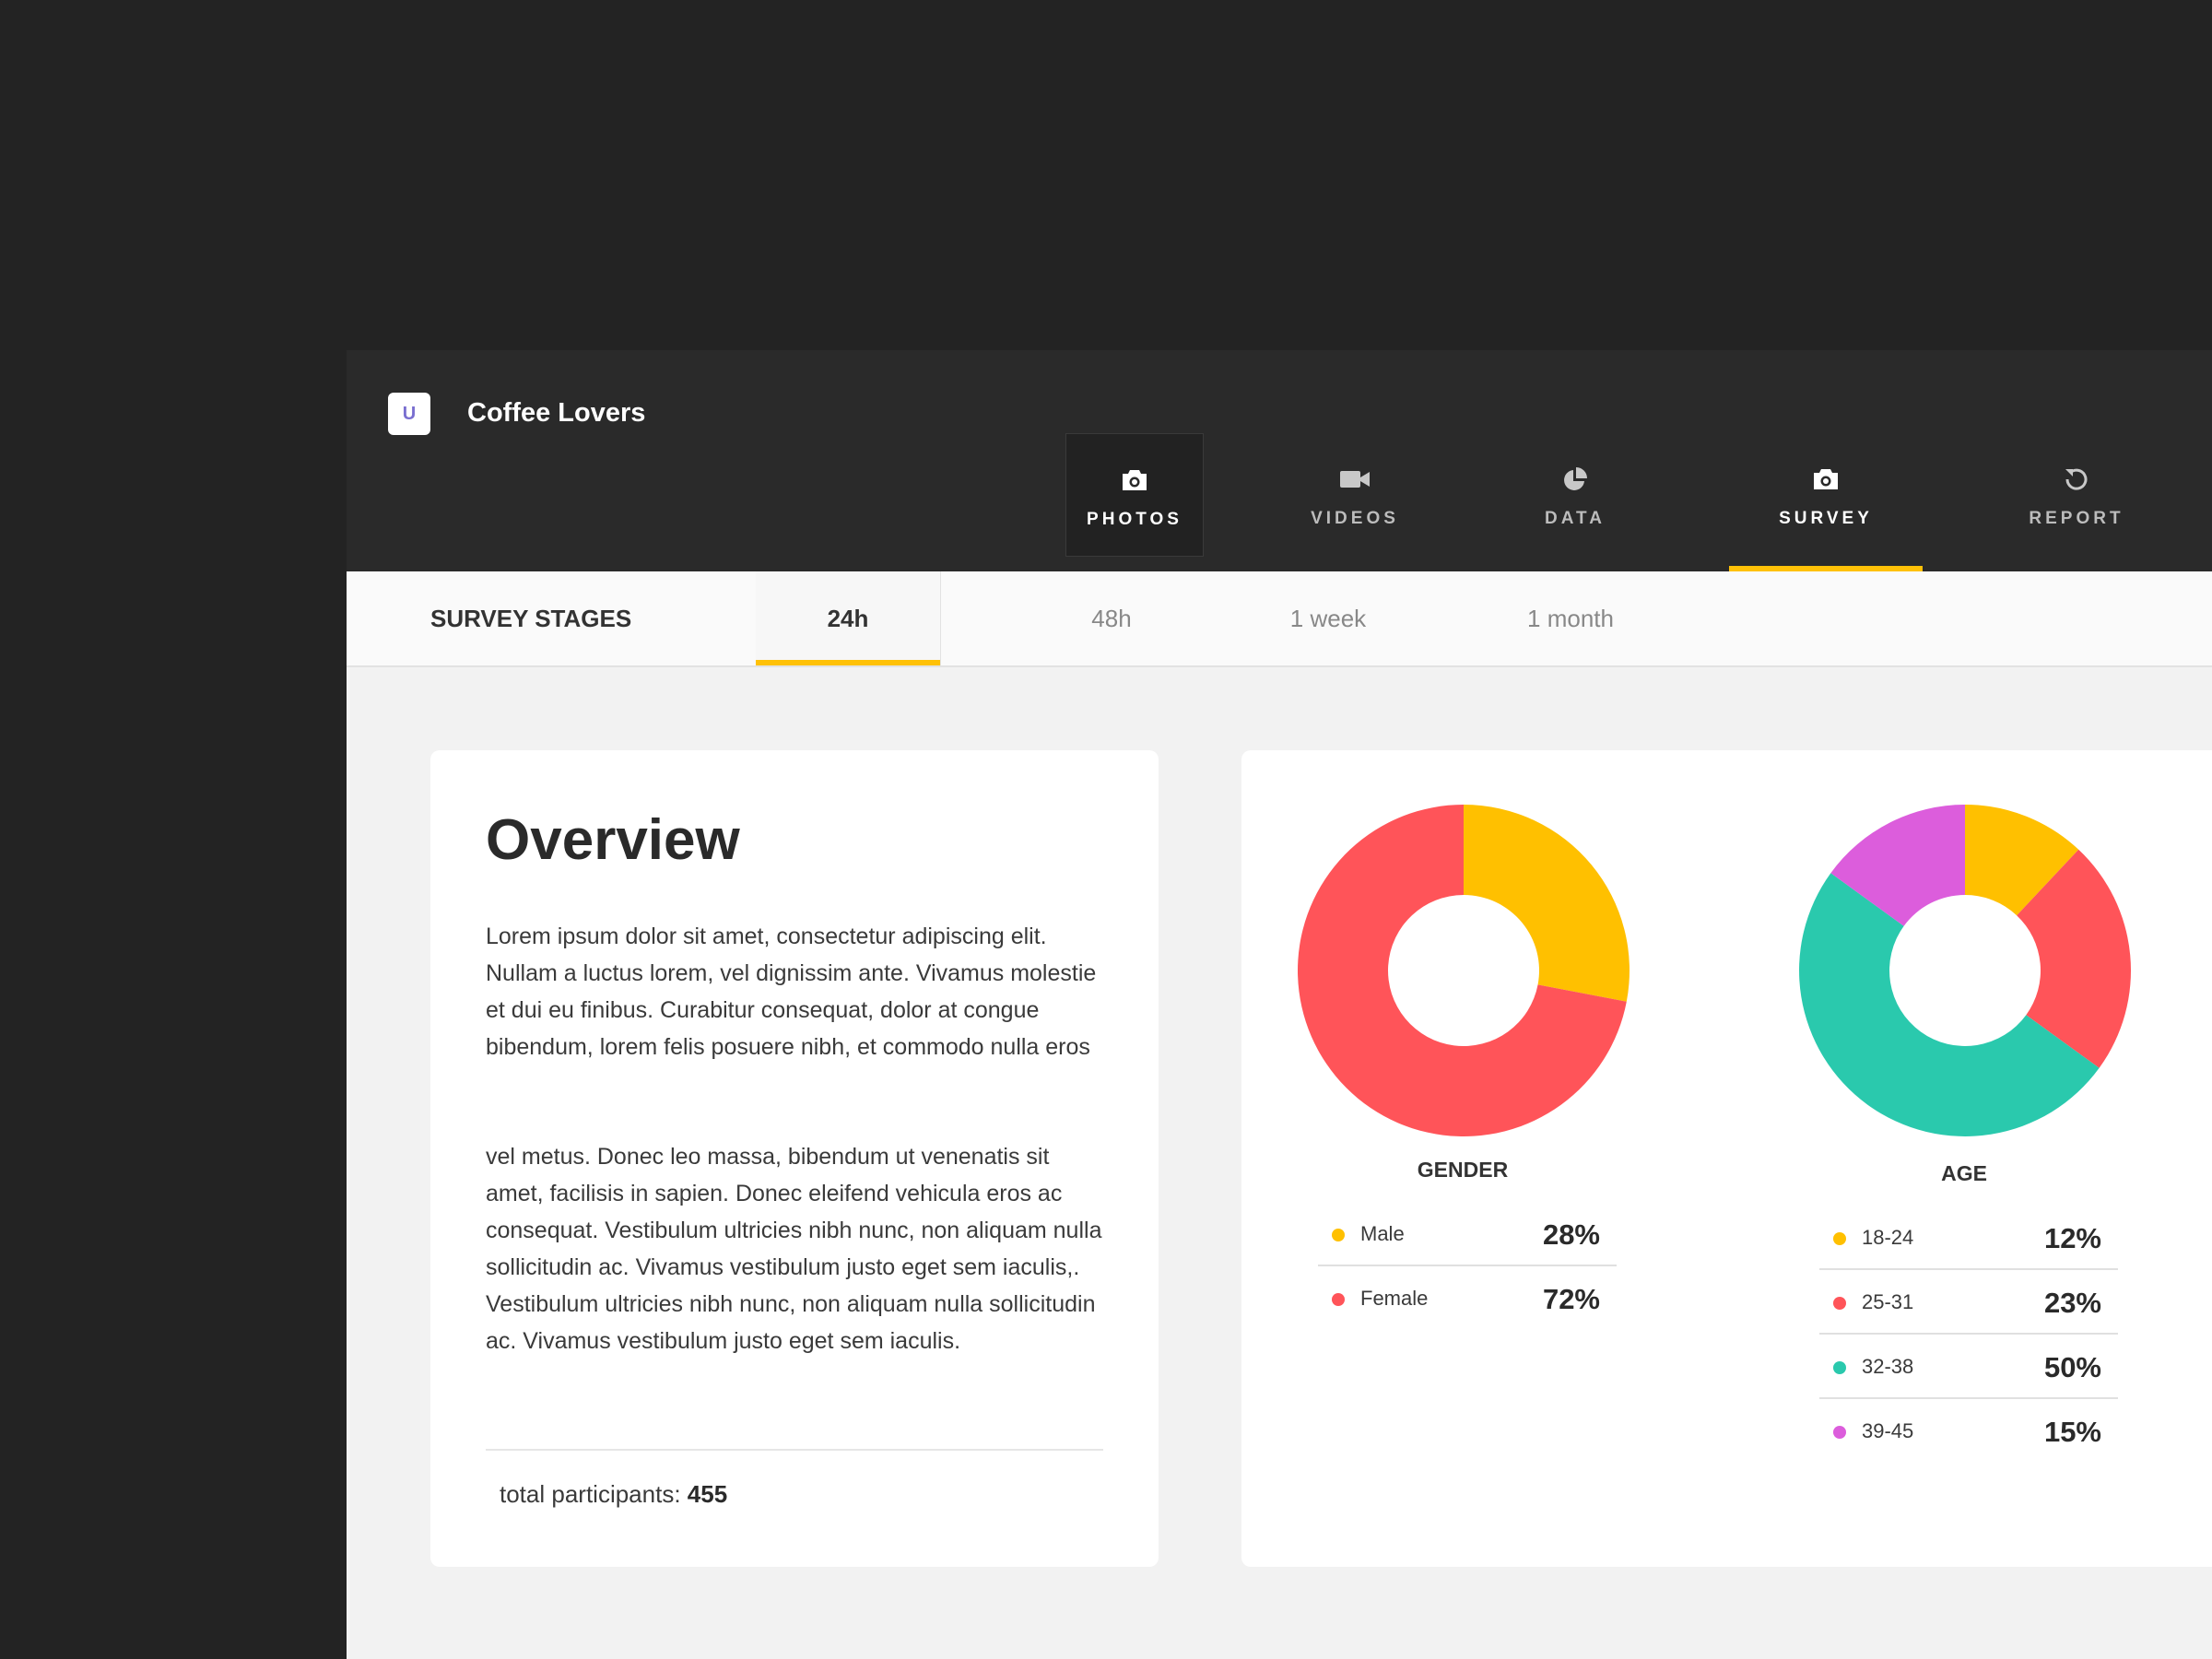  What do you see at coordinates (1571, 1234) in the screenshot?
I see `legend-value: 28%` at bounding box center [1571, 1234].